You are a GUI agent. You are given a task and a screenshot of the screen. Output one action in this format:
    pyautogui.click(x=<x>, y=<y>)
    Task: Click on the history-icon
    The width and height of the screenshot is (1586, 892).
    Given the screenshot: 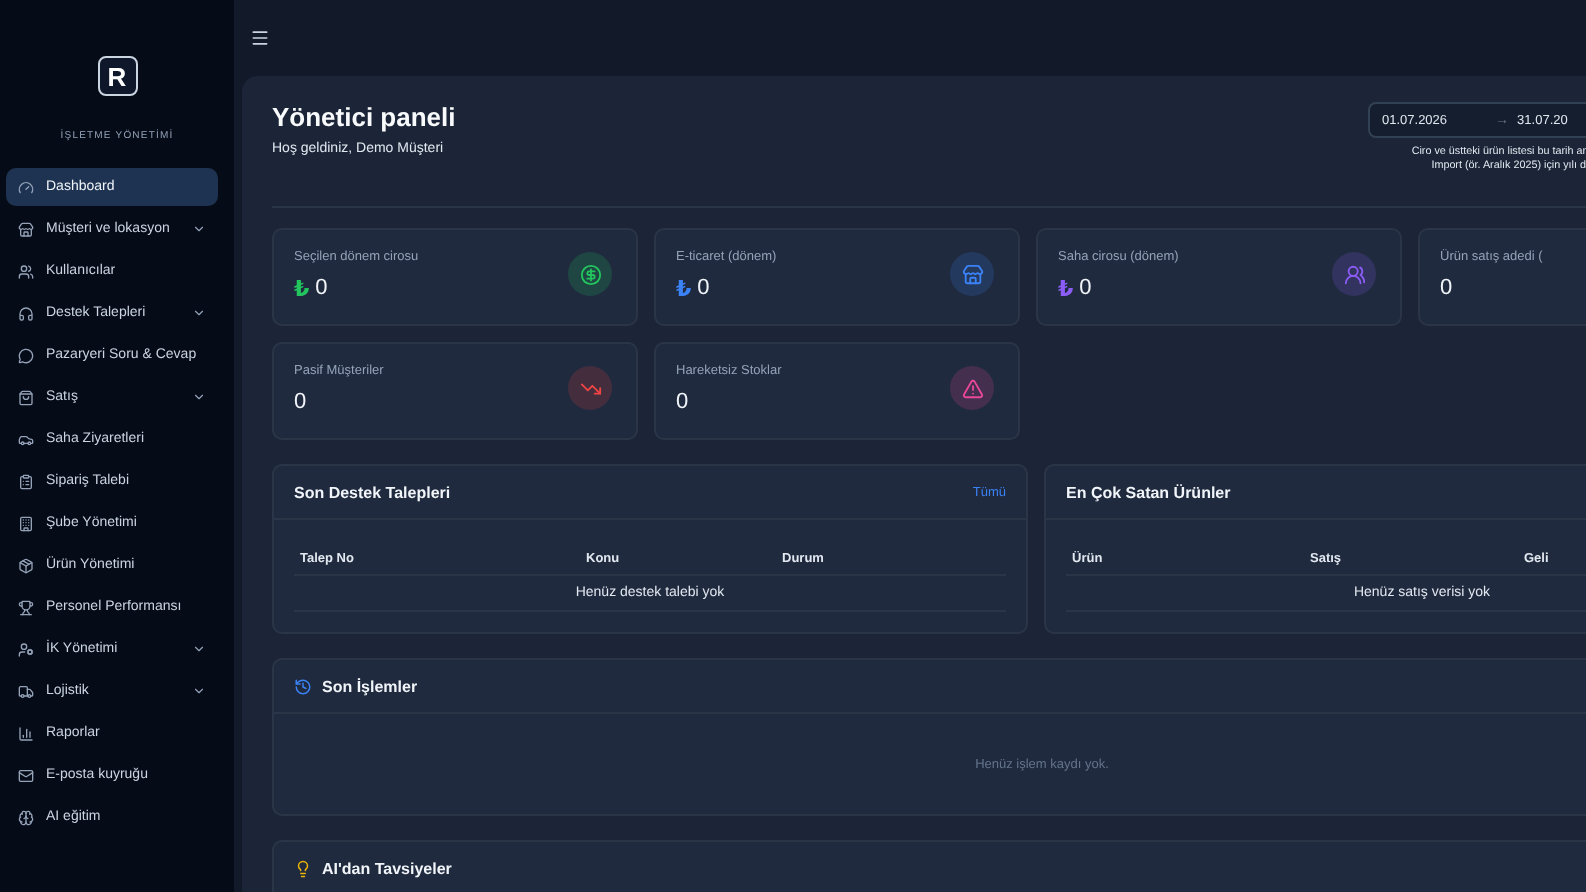 What is the action you would take?
    pyautogui.click(x=303, y=686)
    